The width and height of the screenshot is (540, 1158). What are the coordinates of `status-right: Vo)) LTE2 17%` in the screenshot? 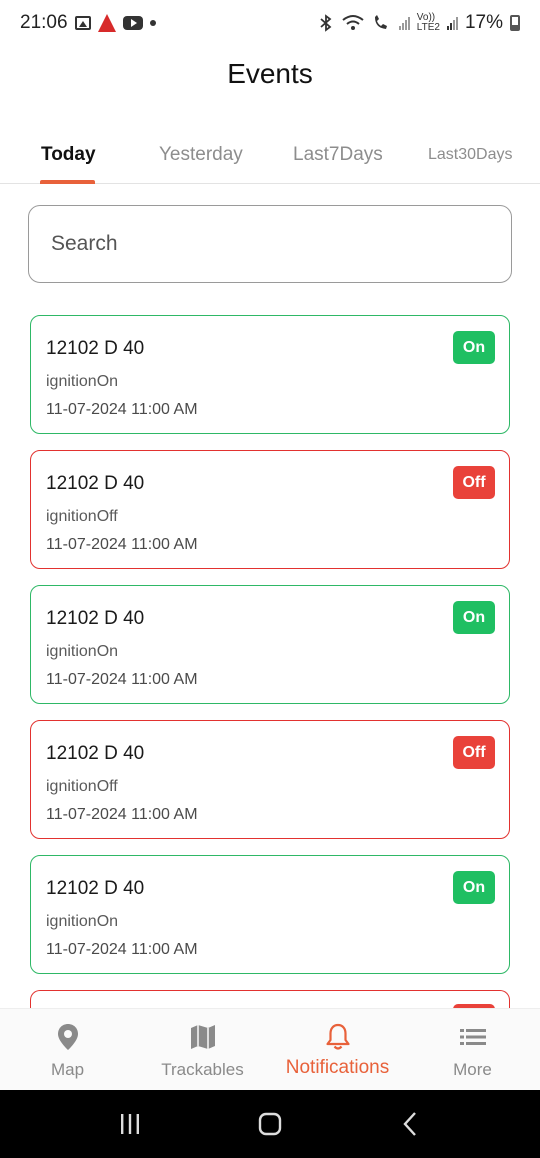 It's located at (419, 23).